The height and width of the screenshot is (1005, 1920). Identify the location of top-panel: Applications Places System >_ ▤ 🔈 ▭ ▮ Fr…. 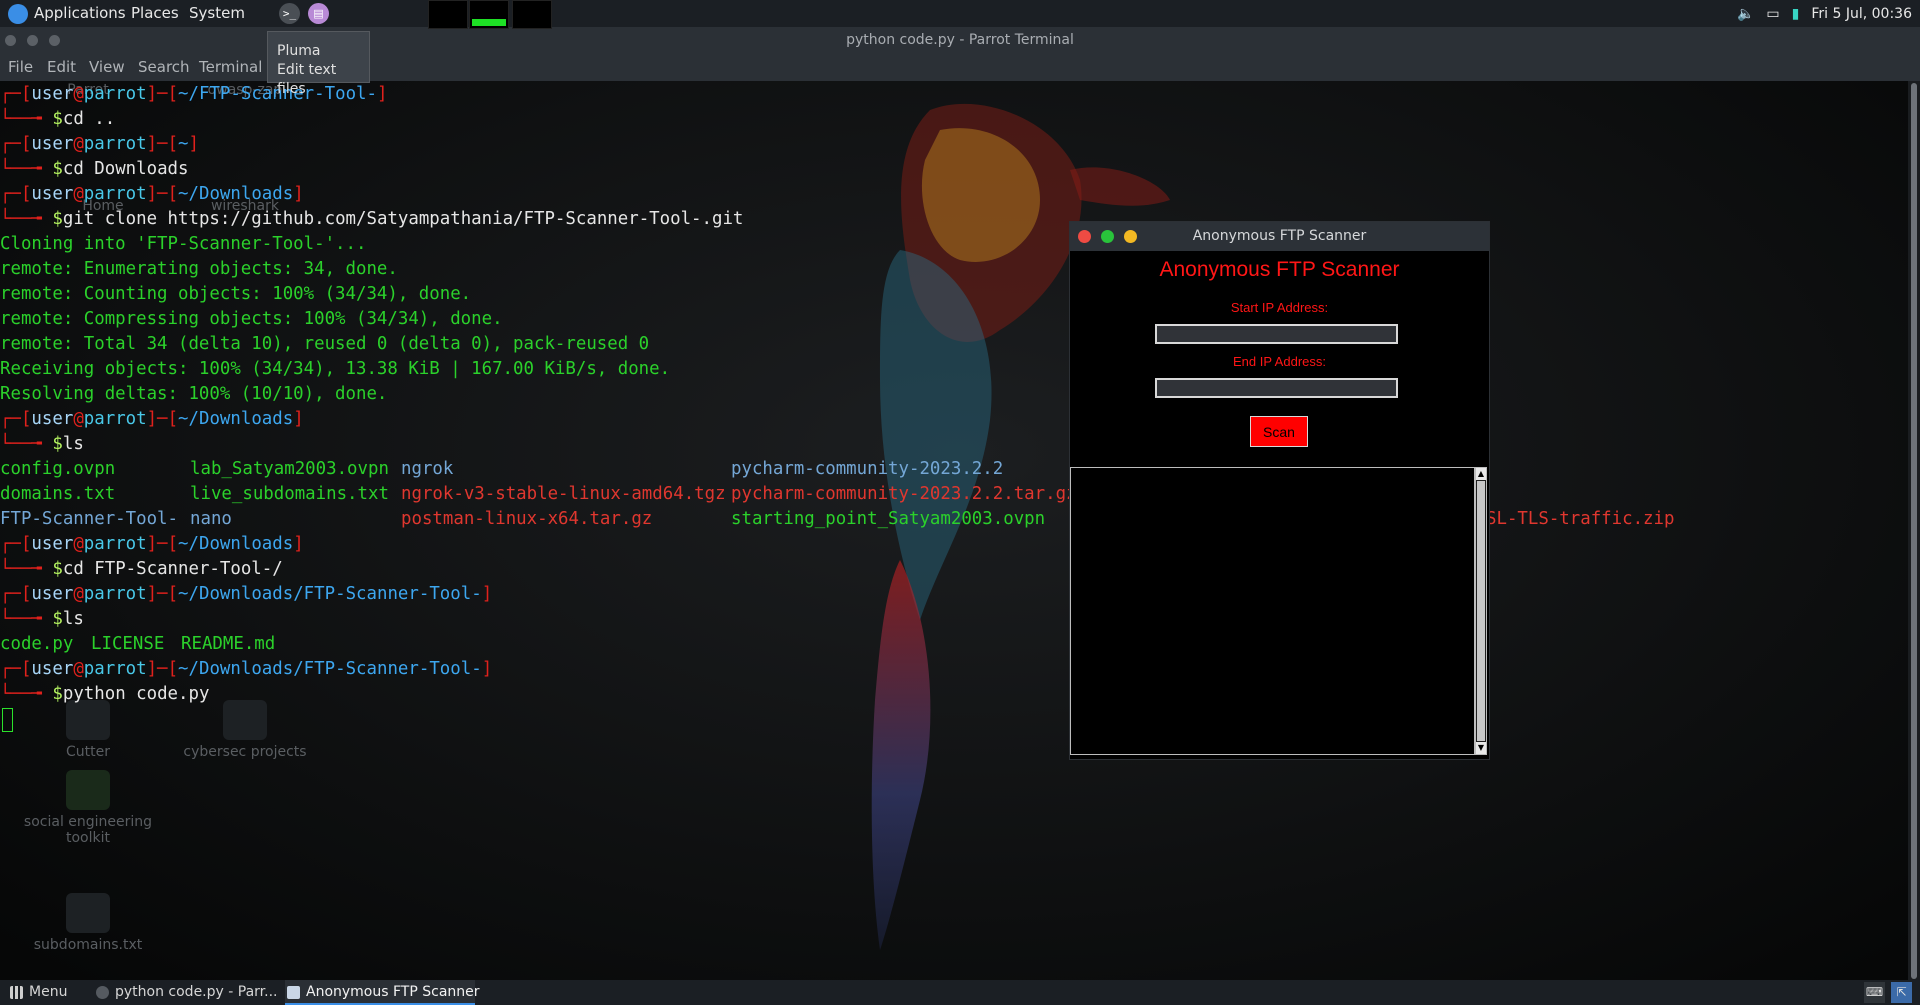
(960, 14).